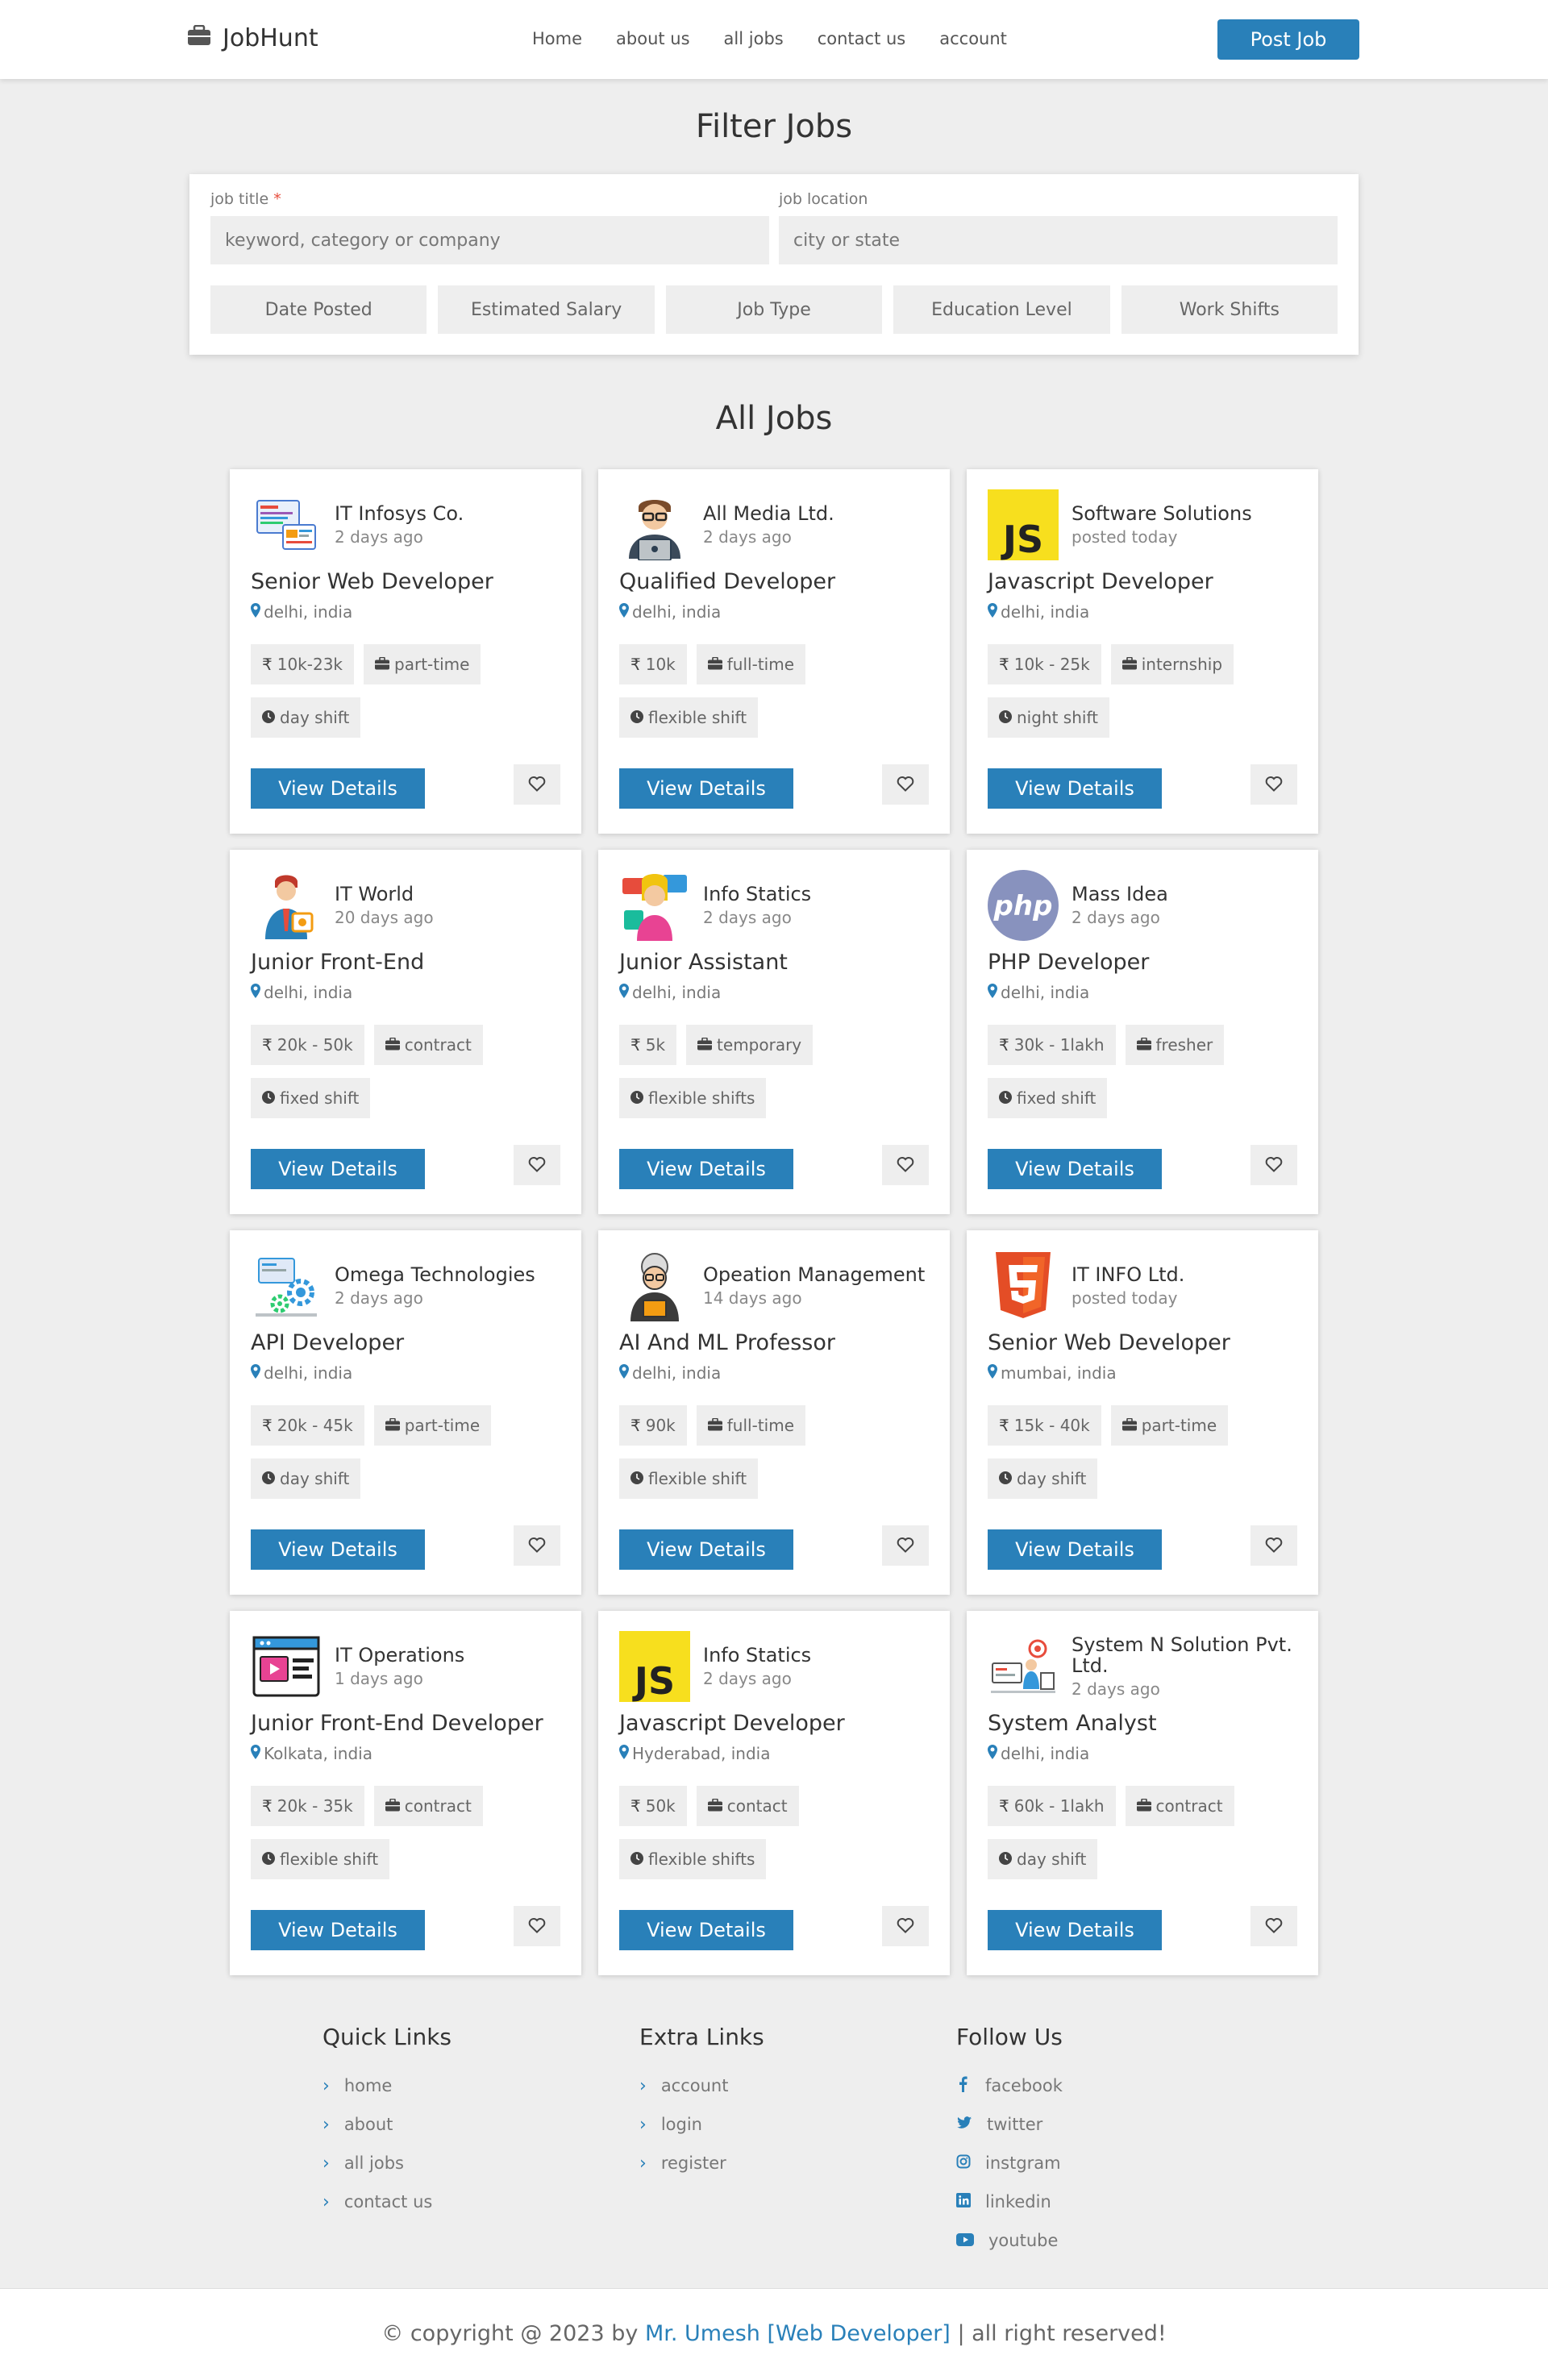 This screenshot has height=2380, width=1548. Describe the element at coordinates (774, 1286) in the screenshot. I see `job-card-header: Opeation Management 14 days ago` at that location.